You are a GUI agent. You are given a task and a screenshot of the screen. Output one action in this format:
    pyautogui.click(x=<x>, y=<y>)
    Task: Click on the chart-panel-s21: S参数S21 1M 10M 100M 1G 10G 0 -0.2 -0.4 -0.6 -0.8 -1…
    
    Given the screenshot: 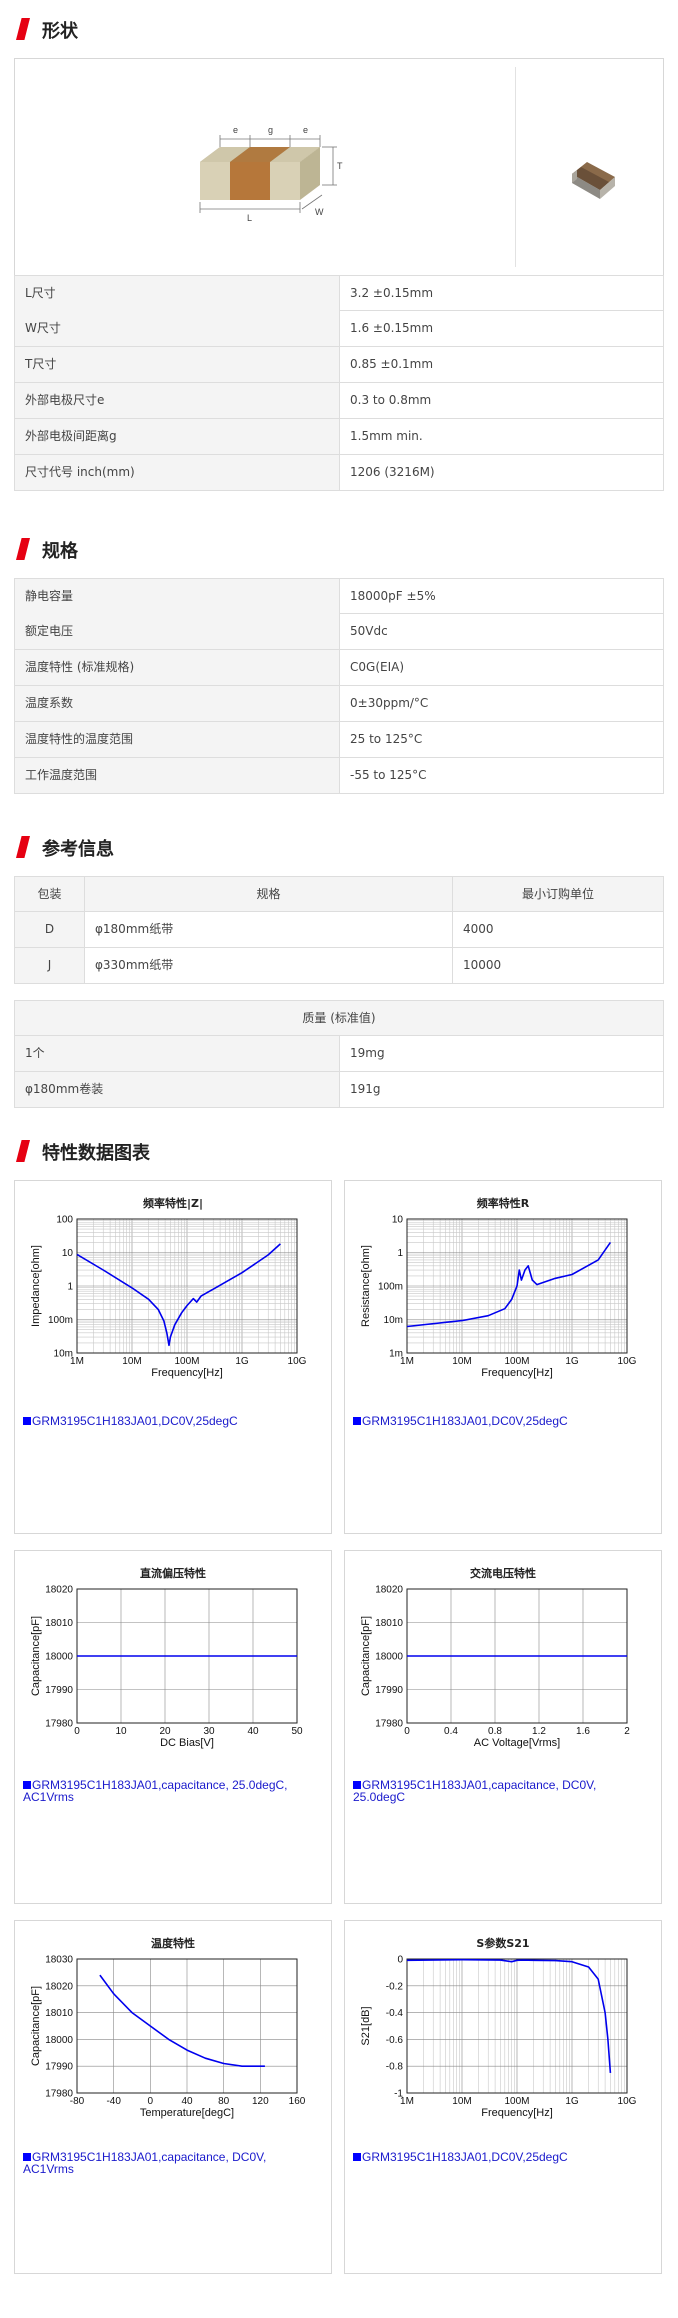 What is the action you would take?
    pyautogui.click(x=503, y=2097)
    